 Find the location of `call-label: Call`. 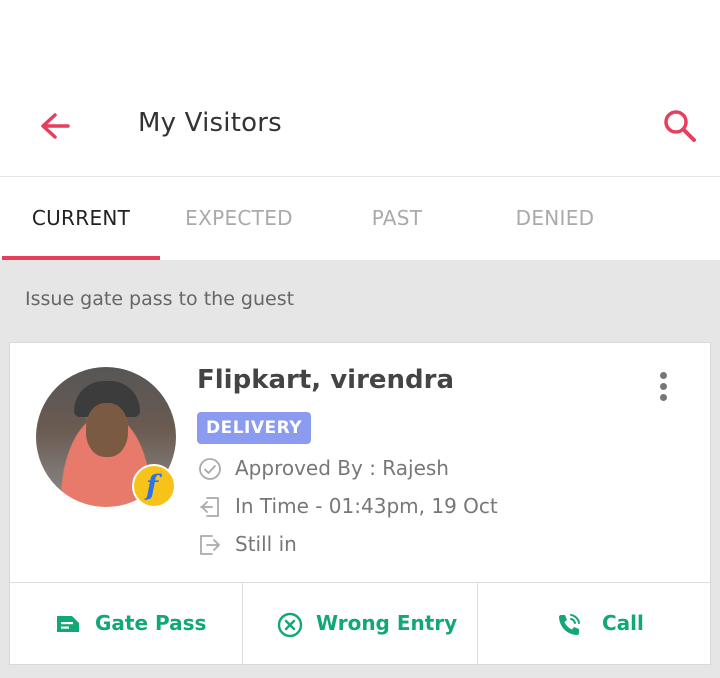

call-label: Call is located at coordinates (623, 623).